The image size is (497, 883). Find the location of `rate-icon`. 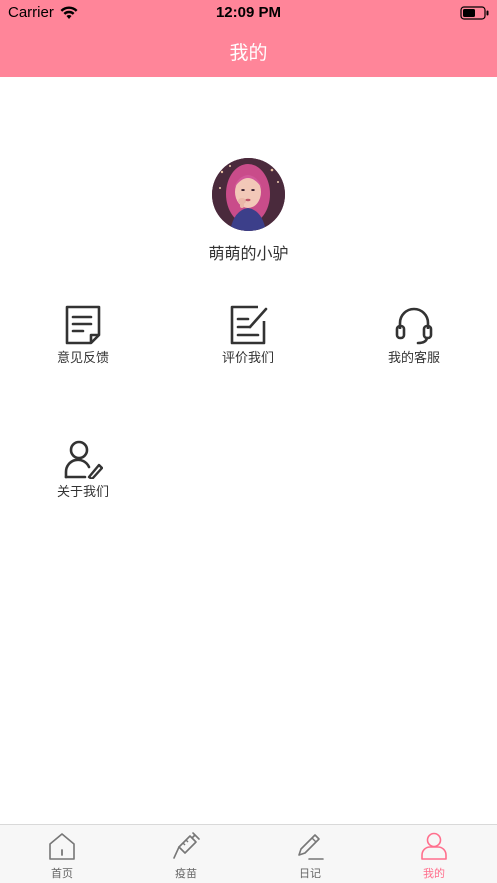

rate-icon is located at coordinates (249, 325).